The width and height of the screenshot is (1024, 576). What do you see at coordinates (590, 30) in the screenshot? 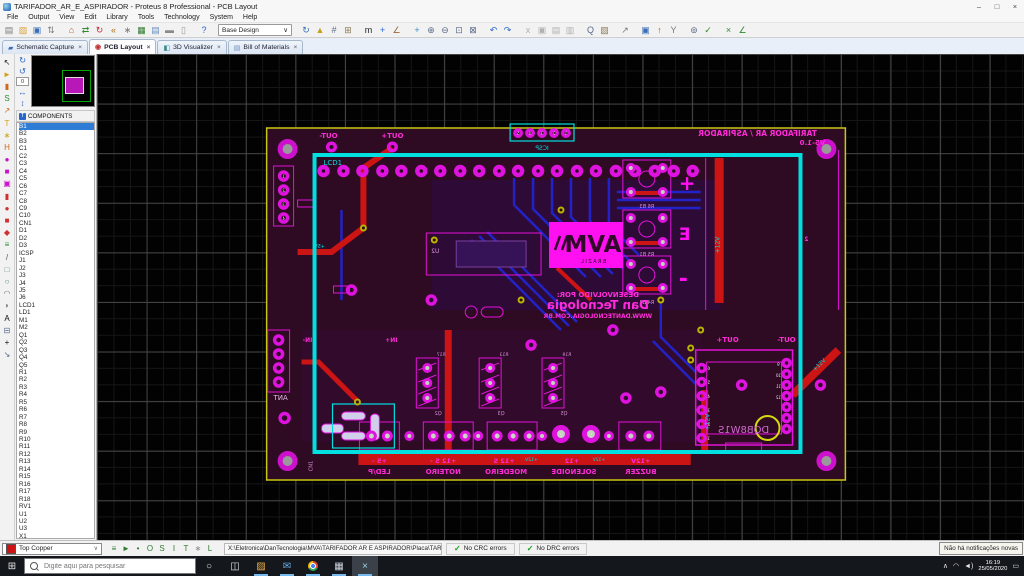
I see `find-icon: Q` at bounding box center [590, 30].